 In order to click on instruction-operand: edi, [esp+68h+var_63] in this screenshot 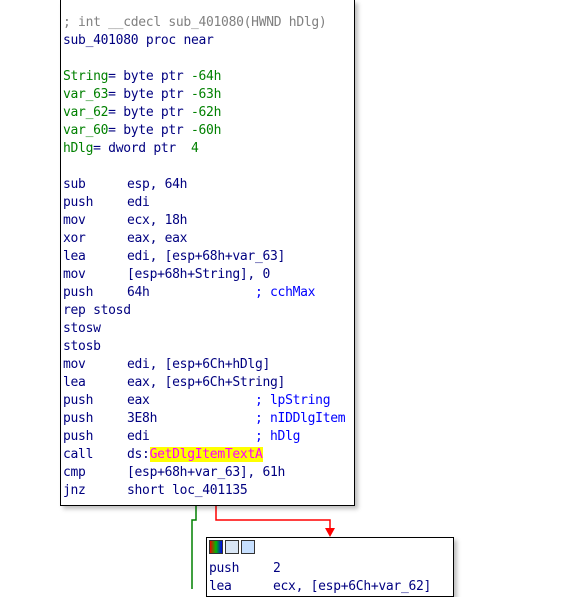, I will do `click(206, 256)`.